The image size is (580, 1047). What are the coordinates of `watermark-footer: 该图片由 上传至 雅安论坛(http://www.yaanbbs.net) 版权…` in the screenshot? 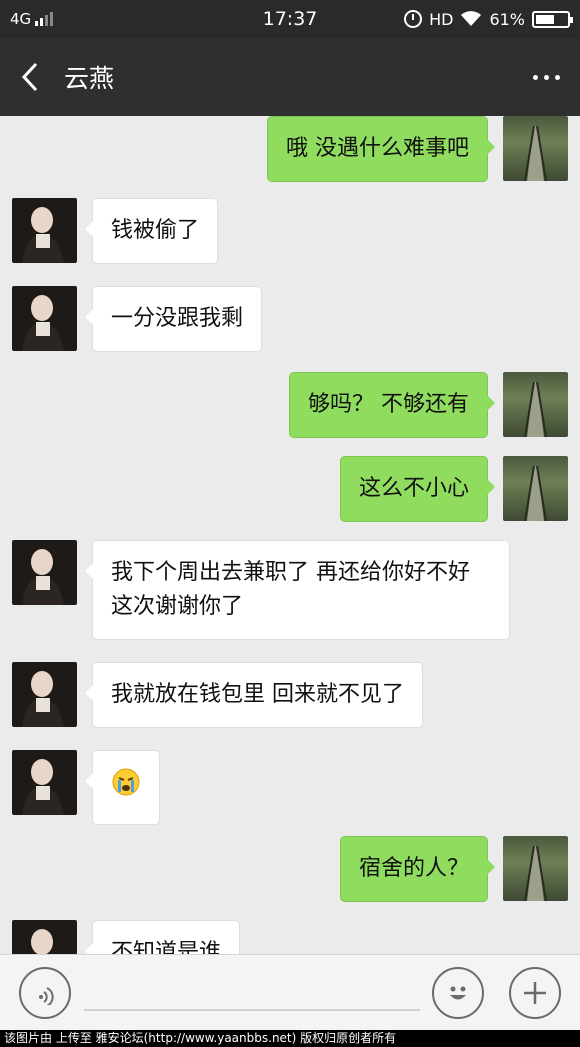 It's located at (290, 1038).